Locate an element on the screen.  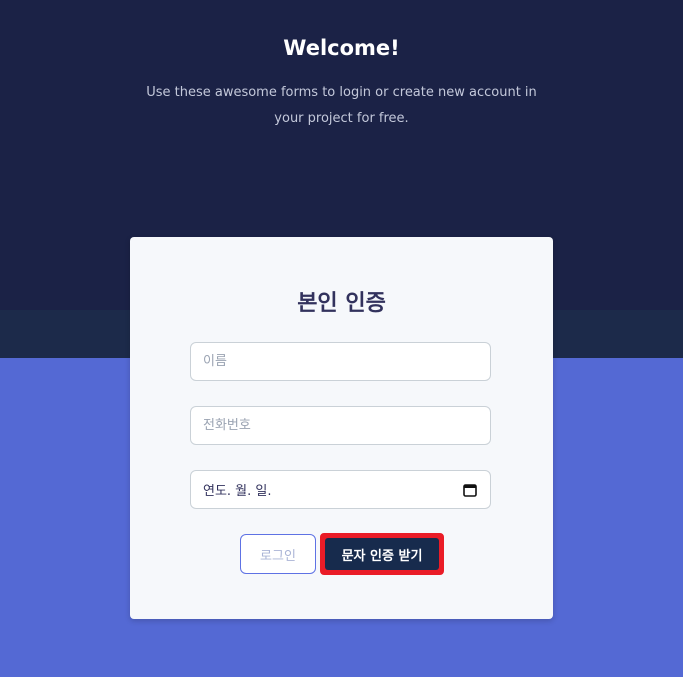
sms-button-highlight: 문자 인증 받기 is located at coordinates (382, 554).